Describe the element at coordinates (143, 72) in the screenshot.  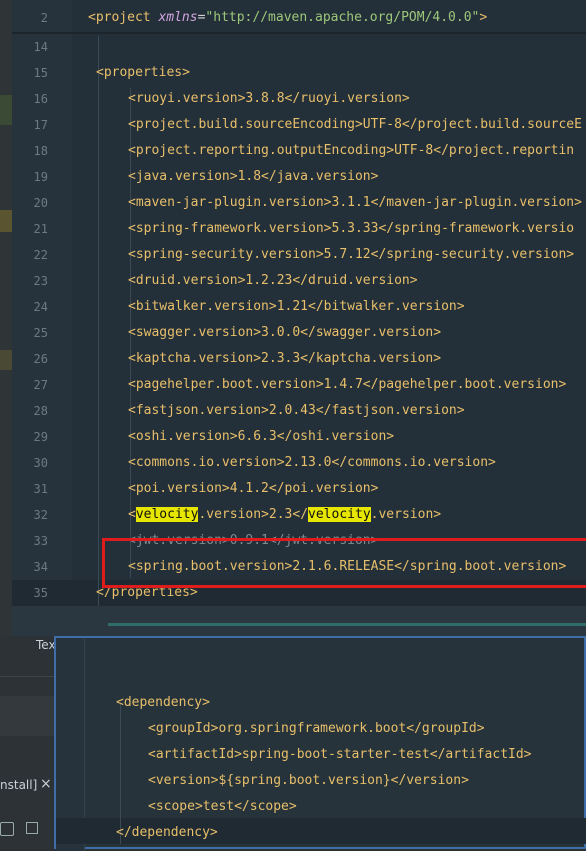
I see `code-text: <properties>` at that location.